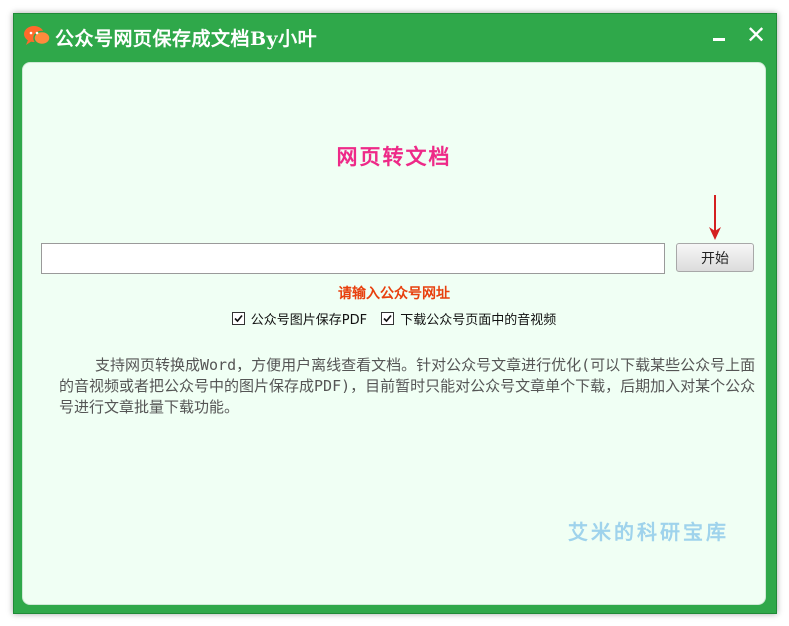 The height and width of the screenshot is (626, 789). What do you see at coordinates (37, 36) in the screenshot?
I see `wechat-icon` at bounding box center [37, 36].